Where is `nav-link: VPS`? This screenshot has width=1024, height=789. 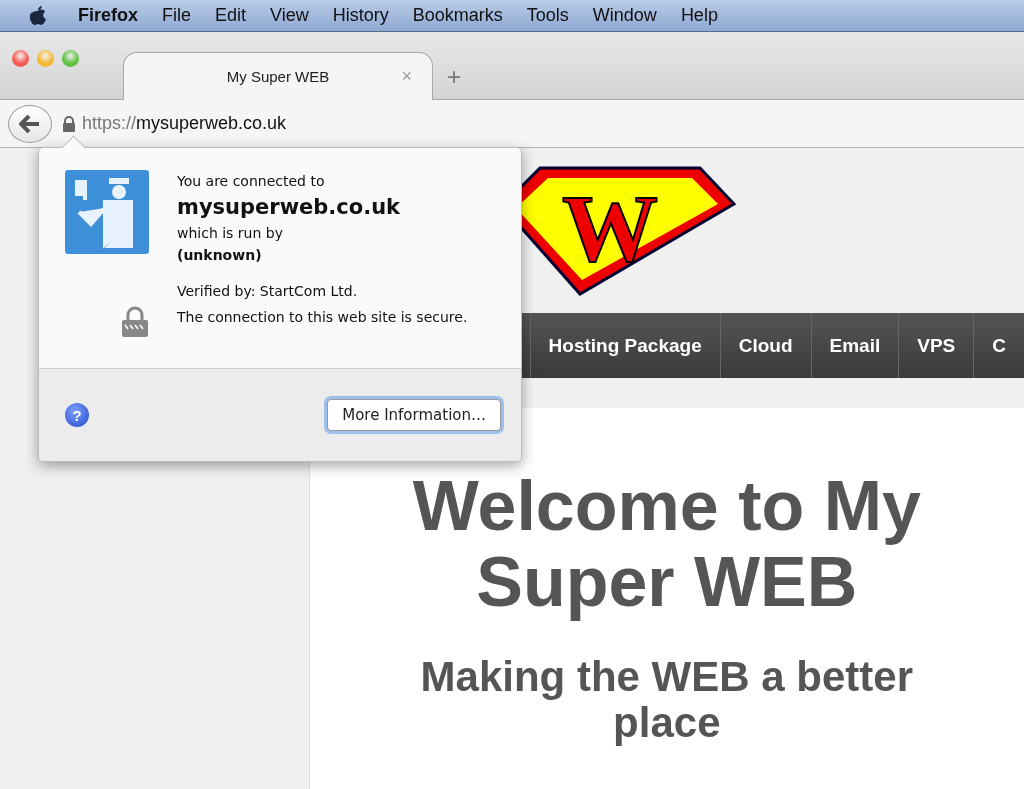 nav-link: VPS is located at coordinates (936, 345).